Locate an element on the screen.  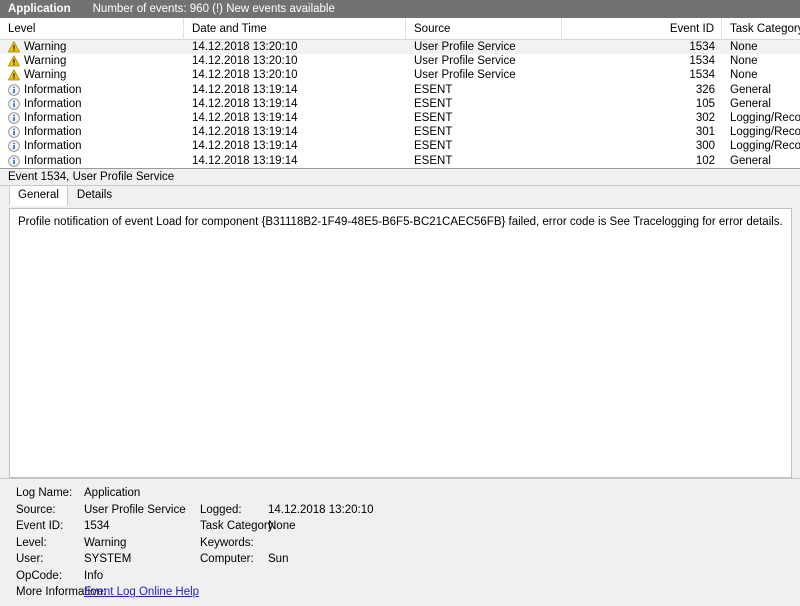
label-keywords: Keywords: is located at coordinates (227, 542).